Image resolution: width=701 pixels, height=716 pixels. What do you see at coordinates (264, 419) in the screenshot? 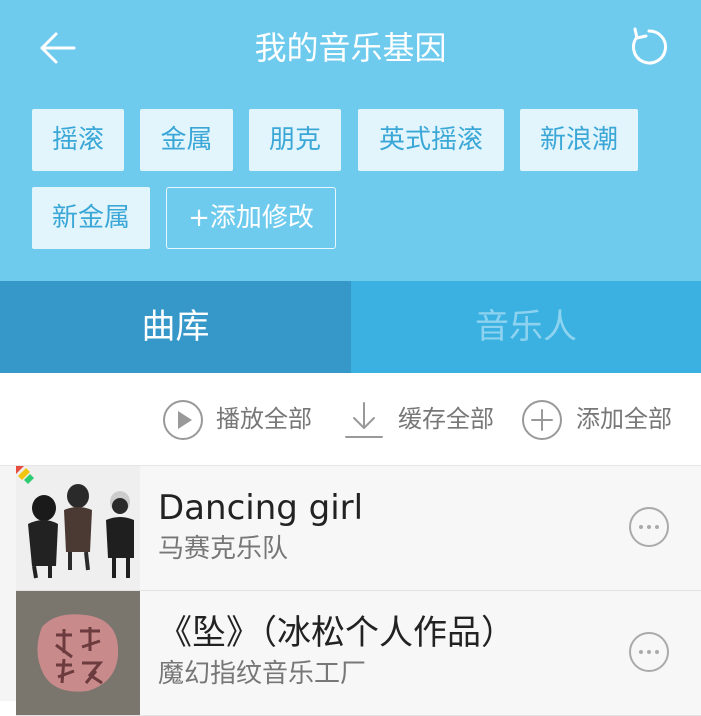
I see `play-all-label: 播放全部` at bounding box center [264, 419].